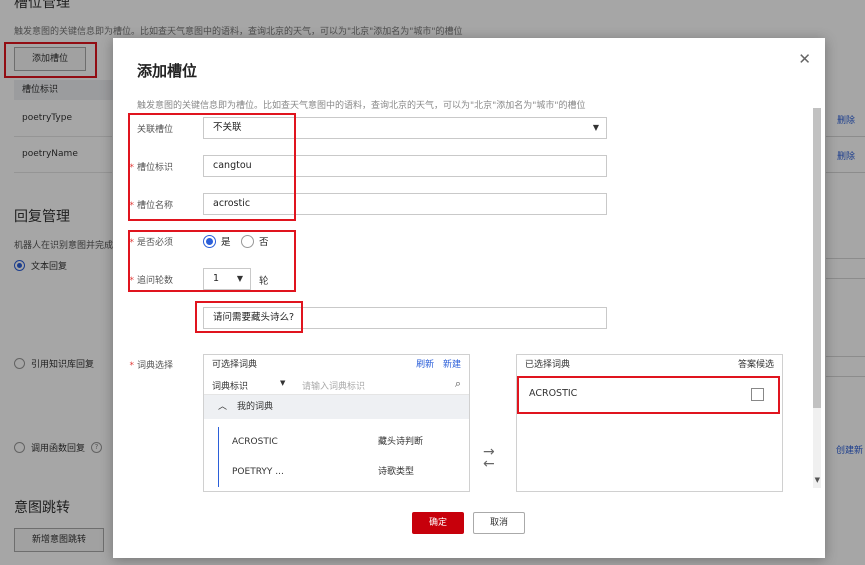 The width and height of the screenshot is (865, 565). Describe the element at coordinates (151, 206) in the screenshot. I see `slot-name-label: * 槽位名称` at that location.